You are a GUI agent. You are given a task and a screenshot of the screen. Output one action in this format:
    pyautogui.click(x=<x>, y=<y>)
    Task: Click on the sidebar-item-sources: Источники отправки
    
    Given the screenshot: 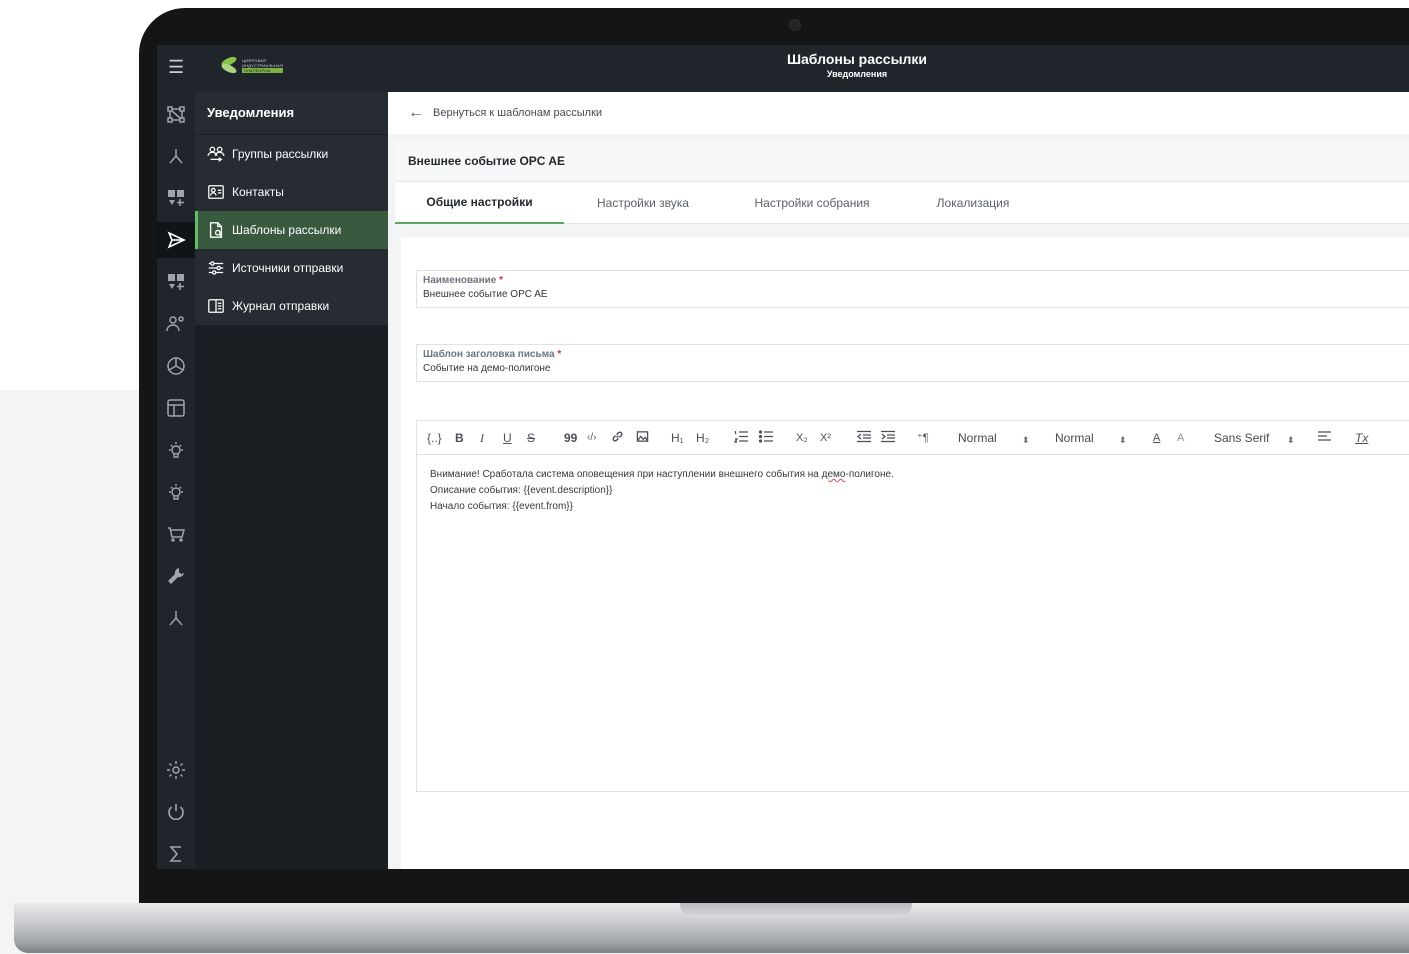 What is the action you would take?
    pyautogui.click(x=291, y=268)
    